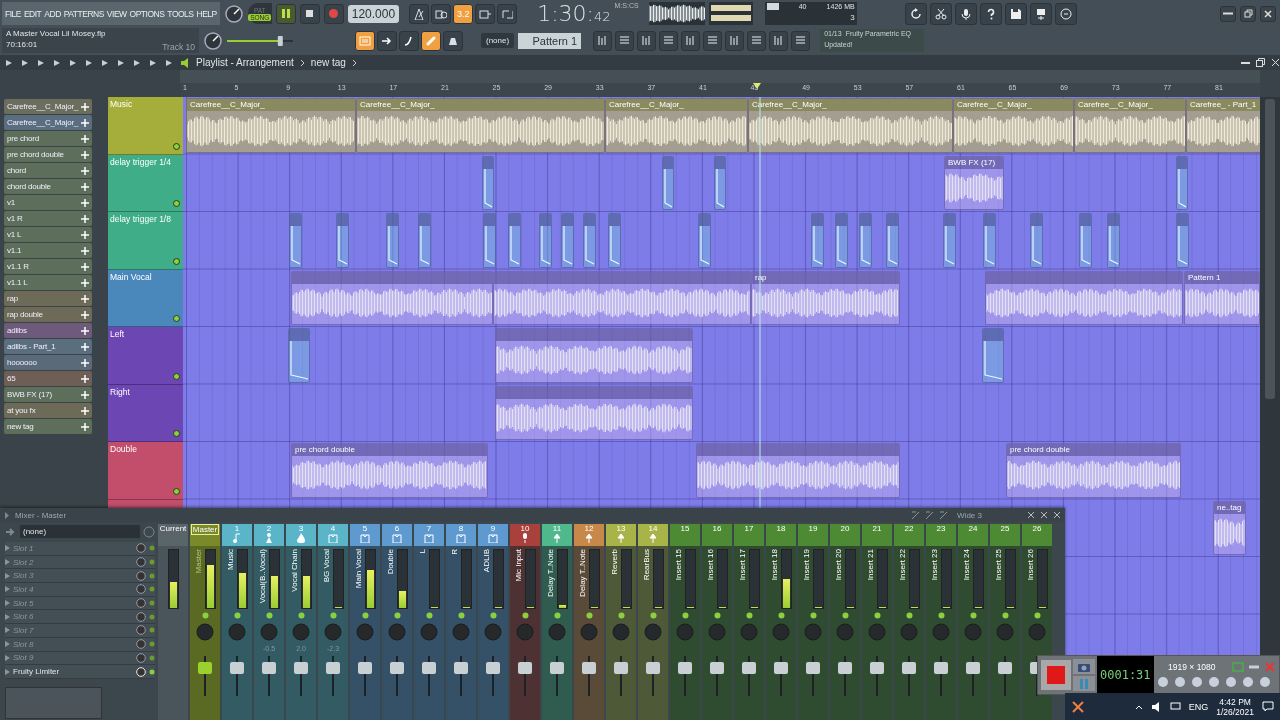 The height and width of the screenshot is (720, 1280). What do you see at coordinates (574, 13) in the screenshot?
I see `song-time: 1:30:42` at bounding box center [574, 13].